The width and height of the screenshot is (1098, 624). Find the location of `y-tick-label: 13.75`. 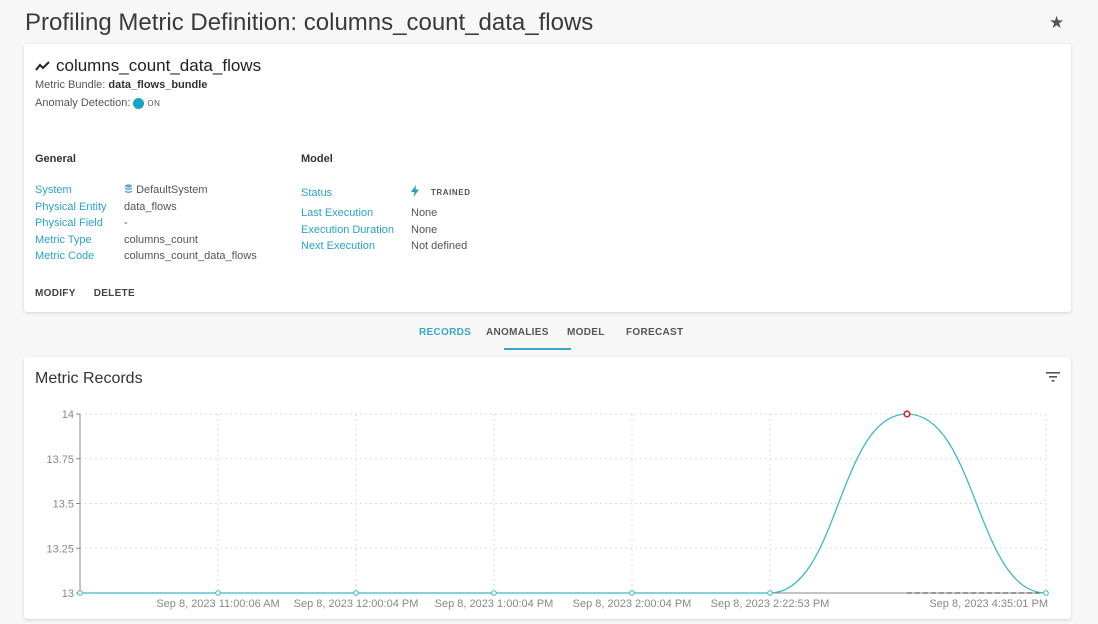

y-tick-label: 13.75 is located at coordinates (60, 460).